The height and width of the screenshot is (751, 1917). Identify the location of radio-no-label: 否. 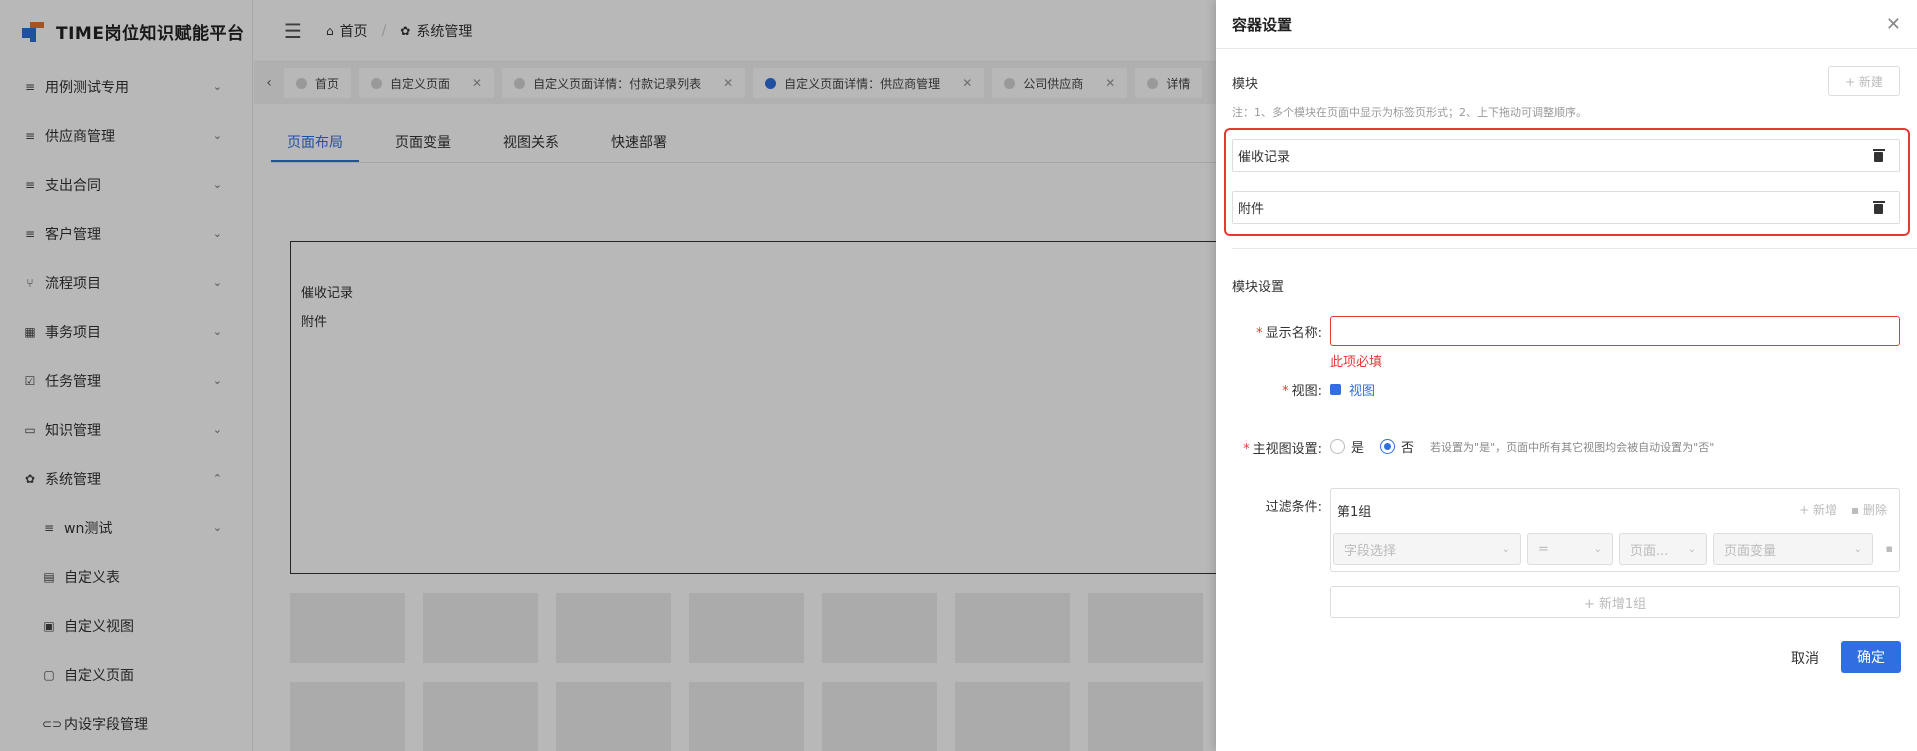
(1407, 446).